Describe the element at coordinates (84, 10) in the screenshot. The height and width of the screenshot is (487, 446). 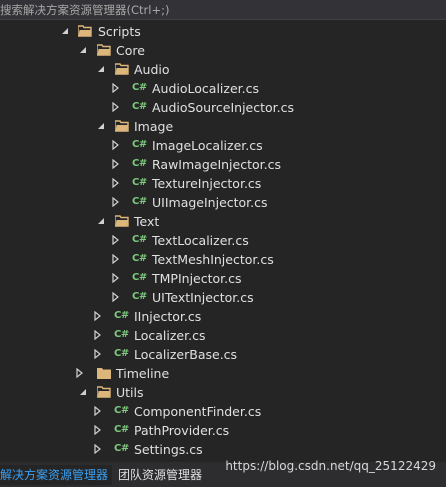
I see `search-input: 搜索解决方案资源管理器(Ctrl+;)` at that location.